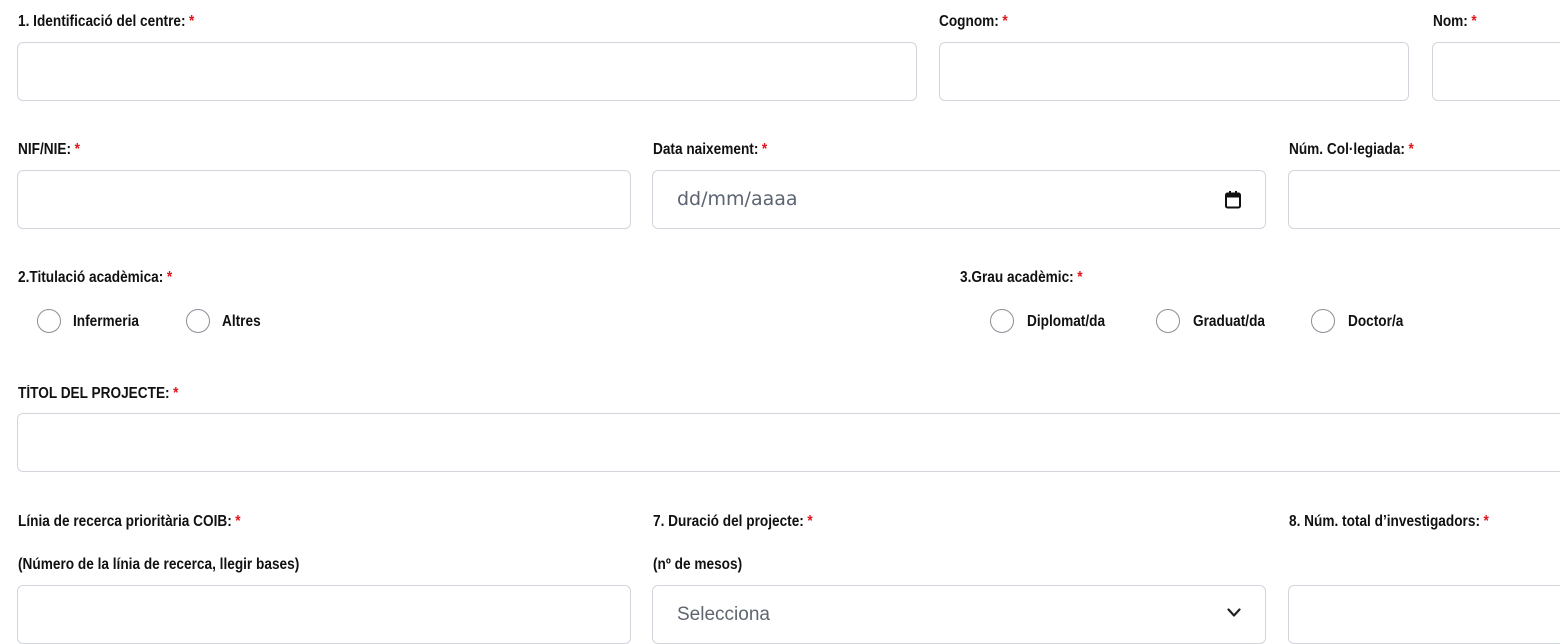 This screenshot has width=1560, height=644. What do you see at coordinates (198, 321) in the screenshot?
I see `radio-altres` at bounding box center [198, 321].